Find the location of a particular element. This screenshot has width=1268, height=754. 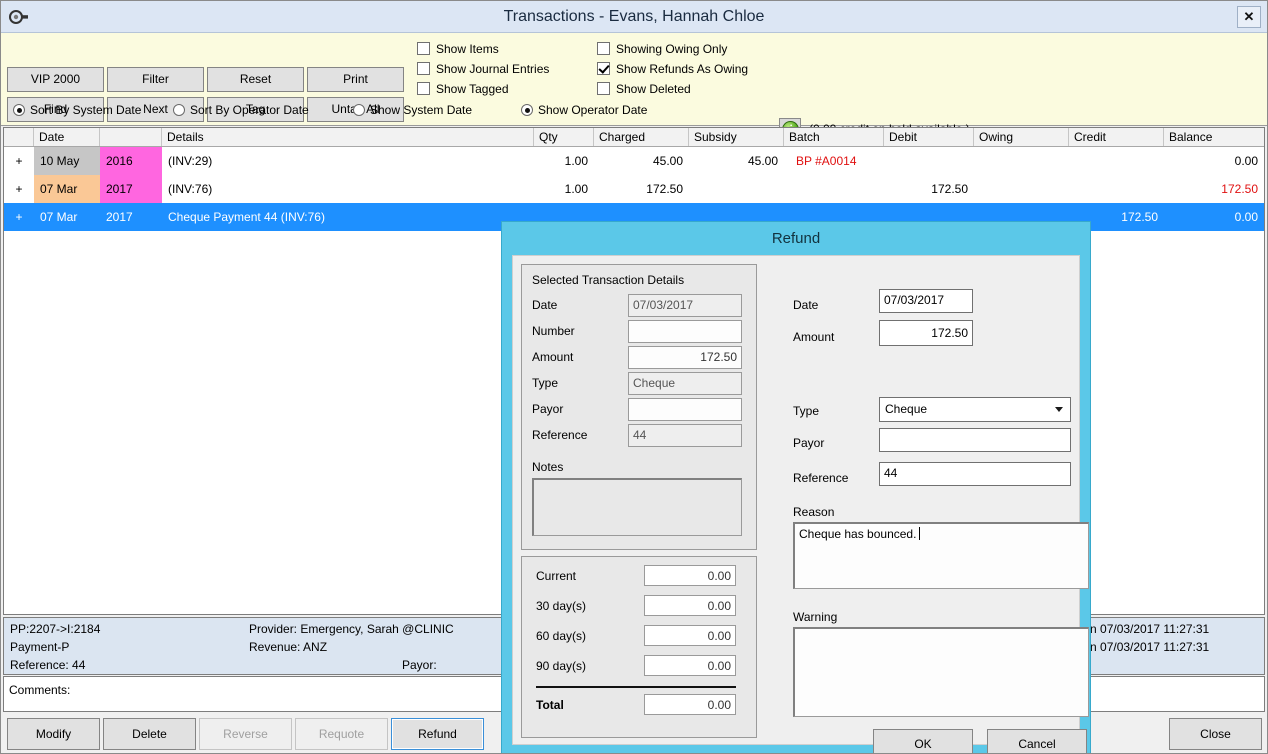

refund-cancel-button: Cancel is located at coordinates (1037, 741).